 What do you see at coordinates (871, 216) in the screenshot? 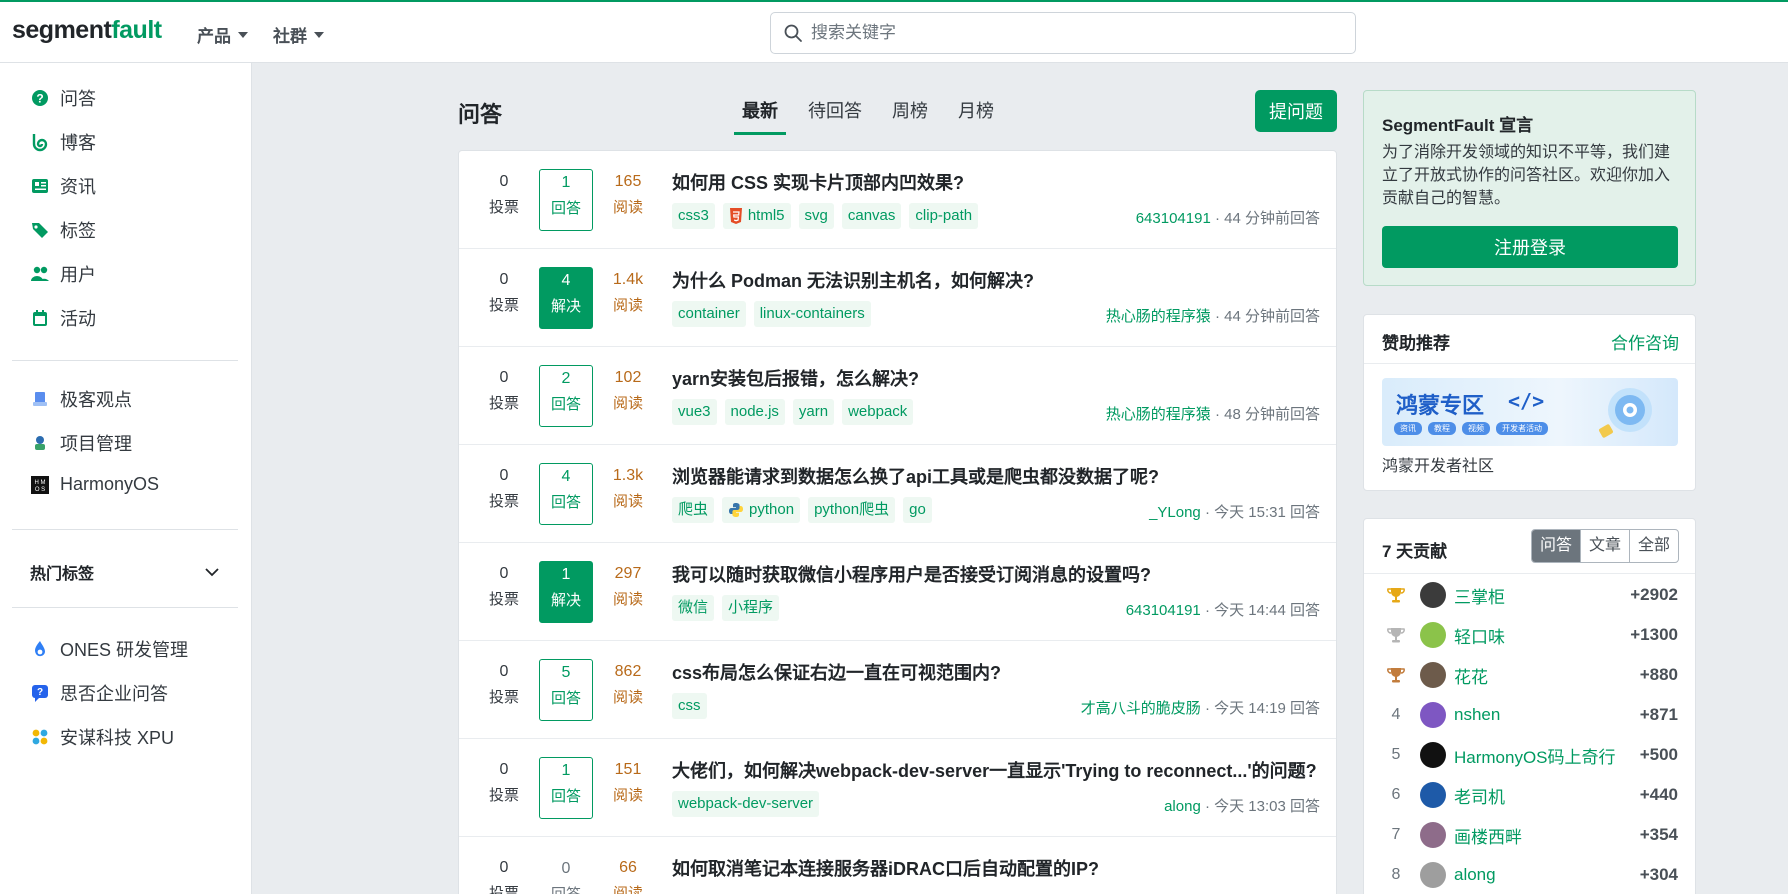
I see `tag-chip: canvas` at bounding box center [871, 216].